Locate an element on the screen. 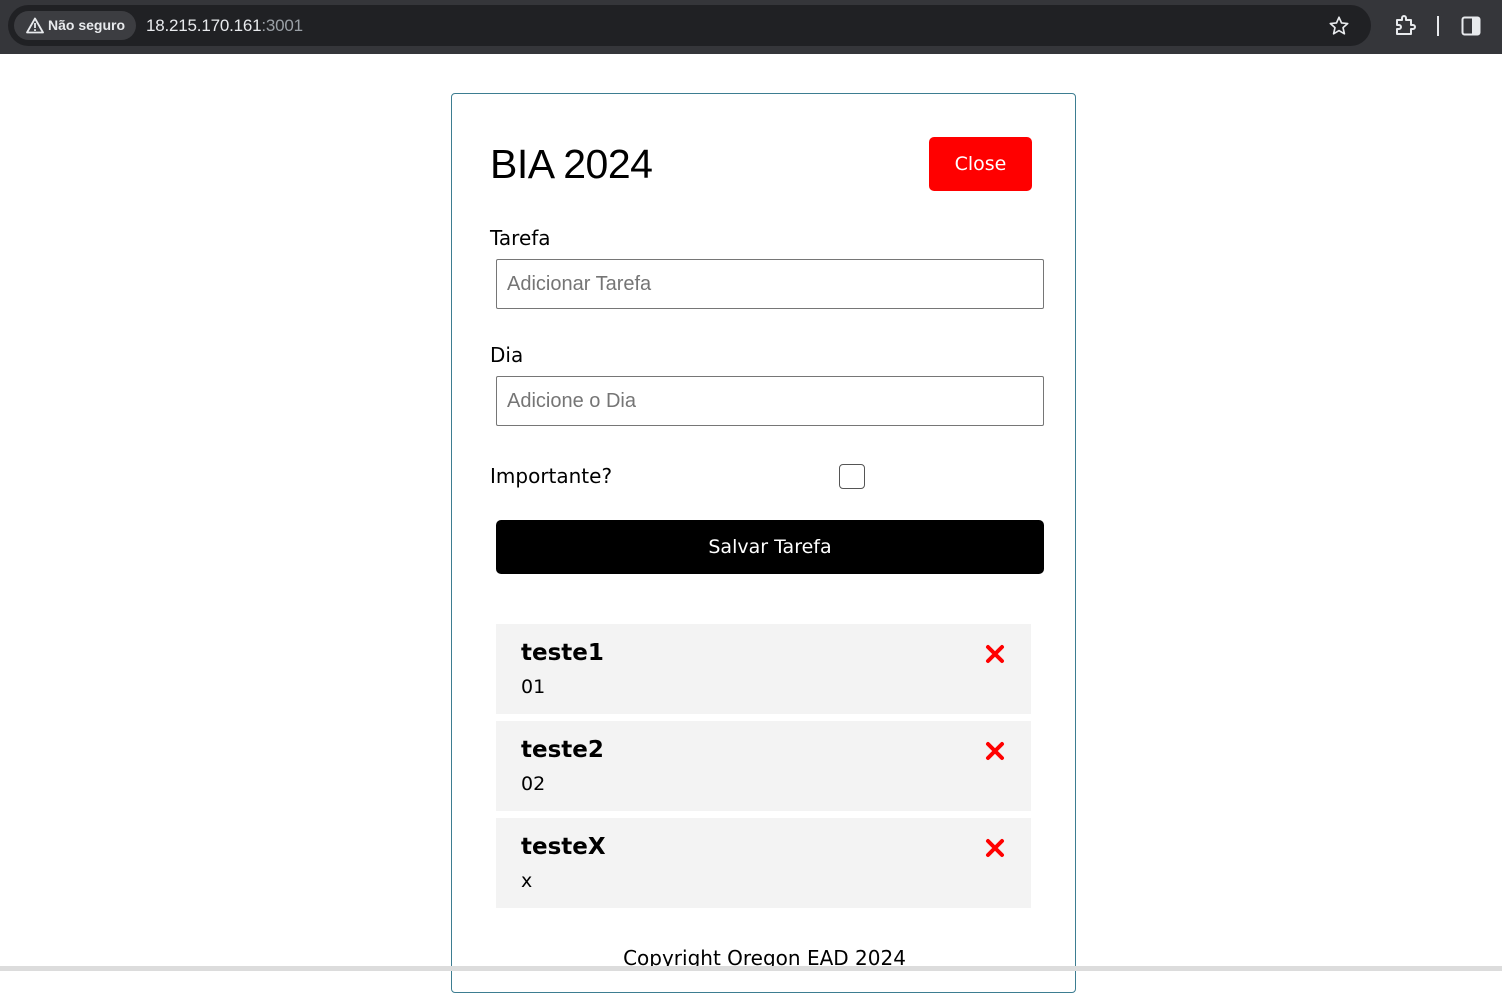  toolbar-divider is located at coordinates (1438, 26).